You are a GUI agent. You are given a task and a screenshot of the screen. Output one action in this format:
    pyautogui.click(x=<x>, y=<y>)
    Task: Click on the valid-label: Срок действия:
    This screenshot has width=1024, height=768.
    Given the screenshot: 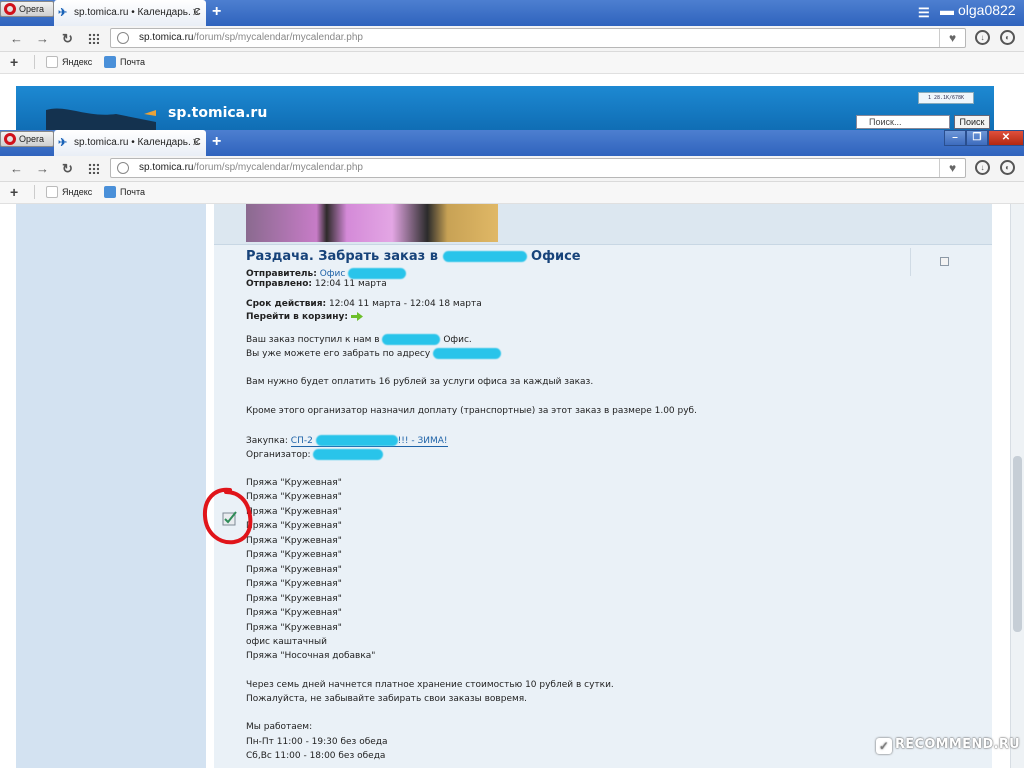 What is the action you would take?
    pyautogui.click(x=286, y=304)
    